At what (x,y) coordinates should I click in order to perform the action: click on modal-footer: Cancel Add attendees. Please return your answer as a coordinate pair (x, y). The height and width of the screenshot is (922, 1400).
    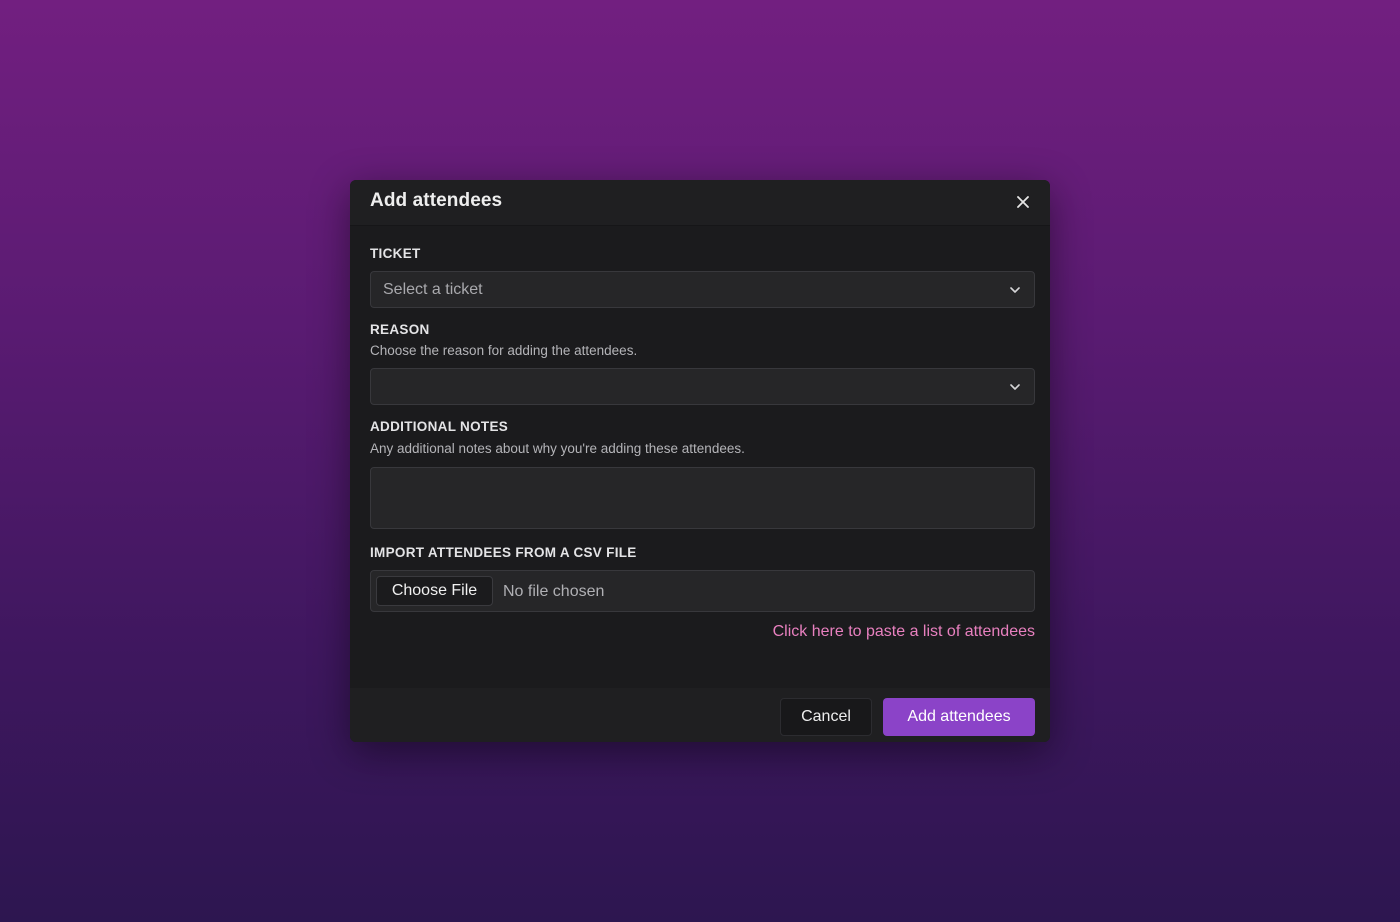
    Looking at the image, I should click on (700, 715).